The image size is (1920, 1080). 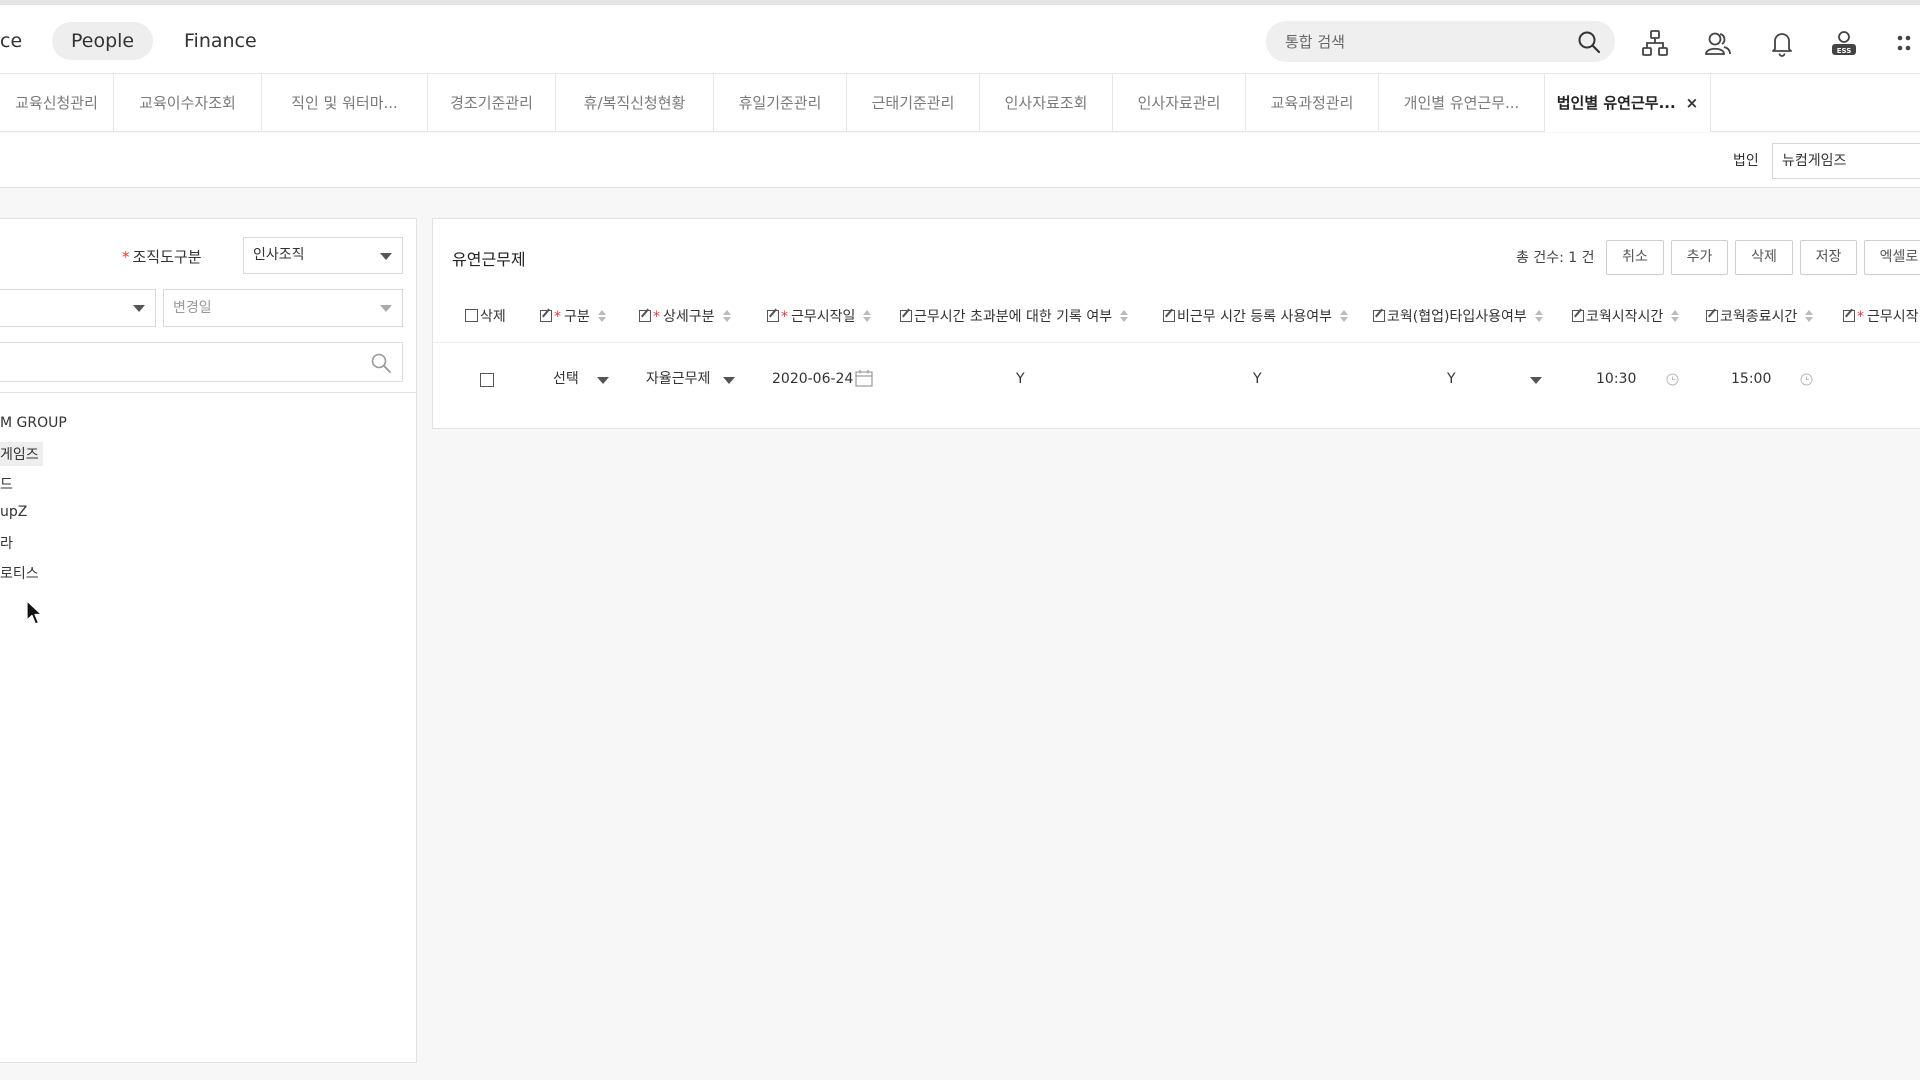 I want to click on col-cowork-end: 코웍종료시간, so click(x=1760, y=317).